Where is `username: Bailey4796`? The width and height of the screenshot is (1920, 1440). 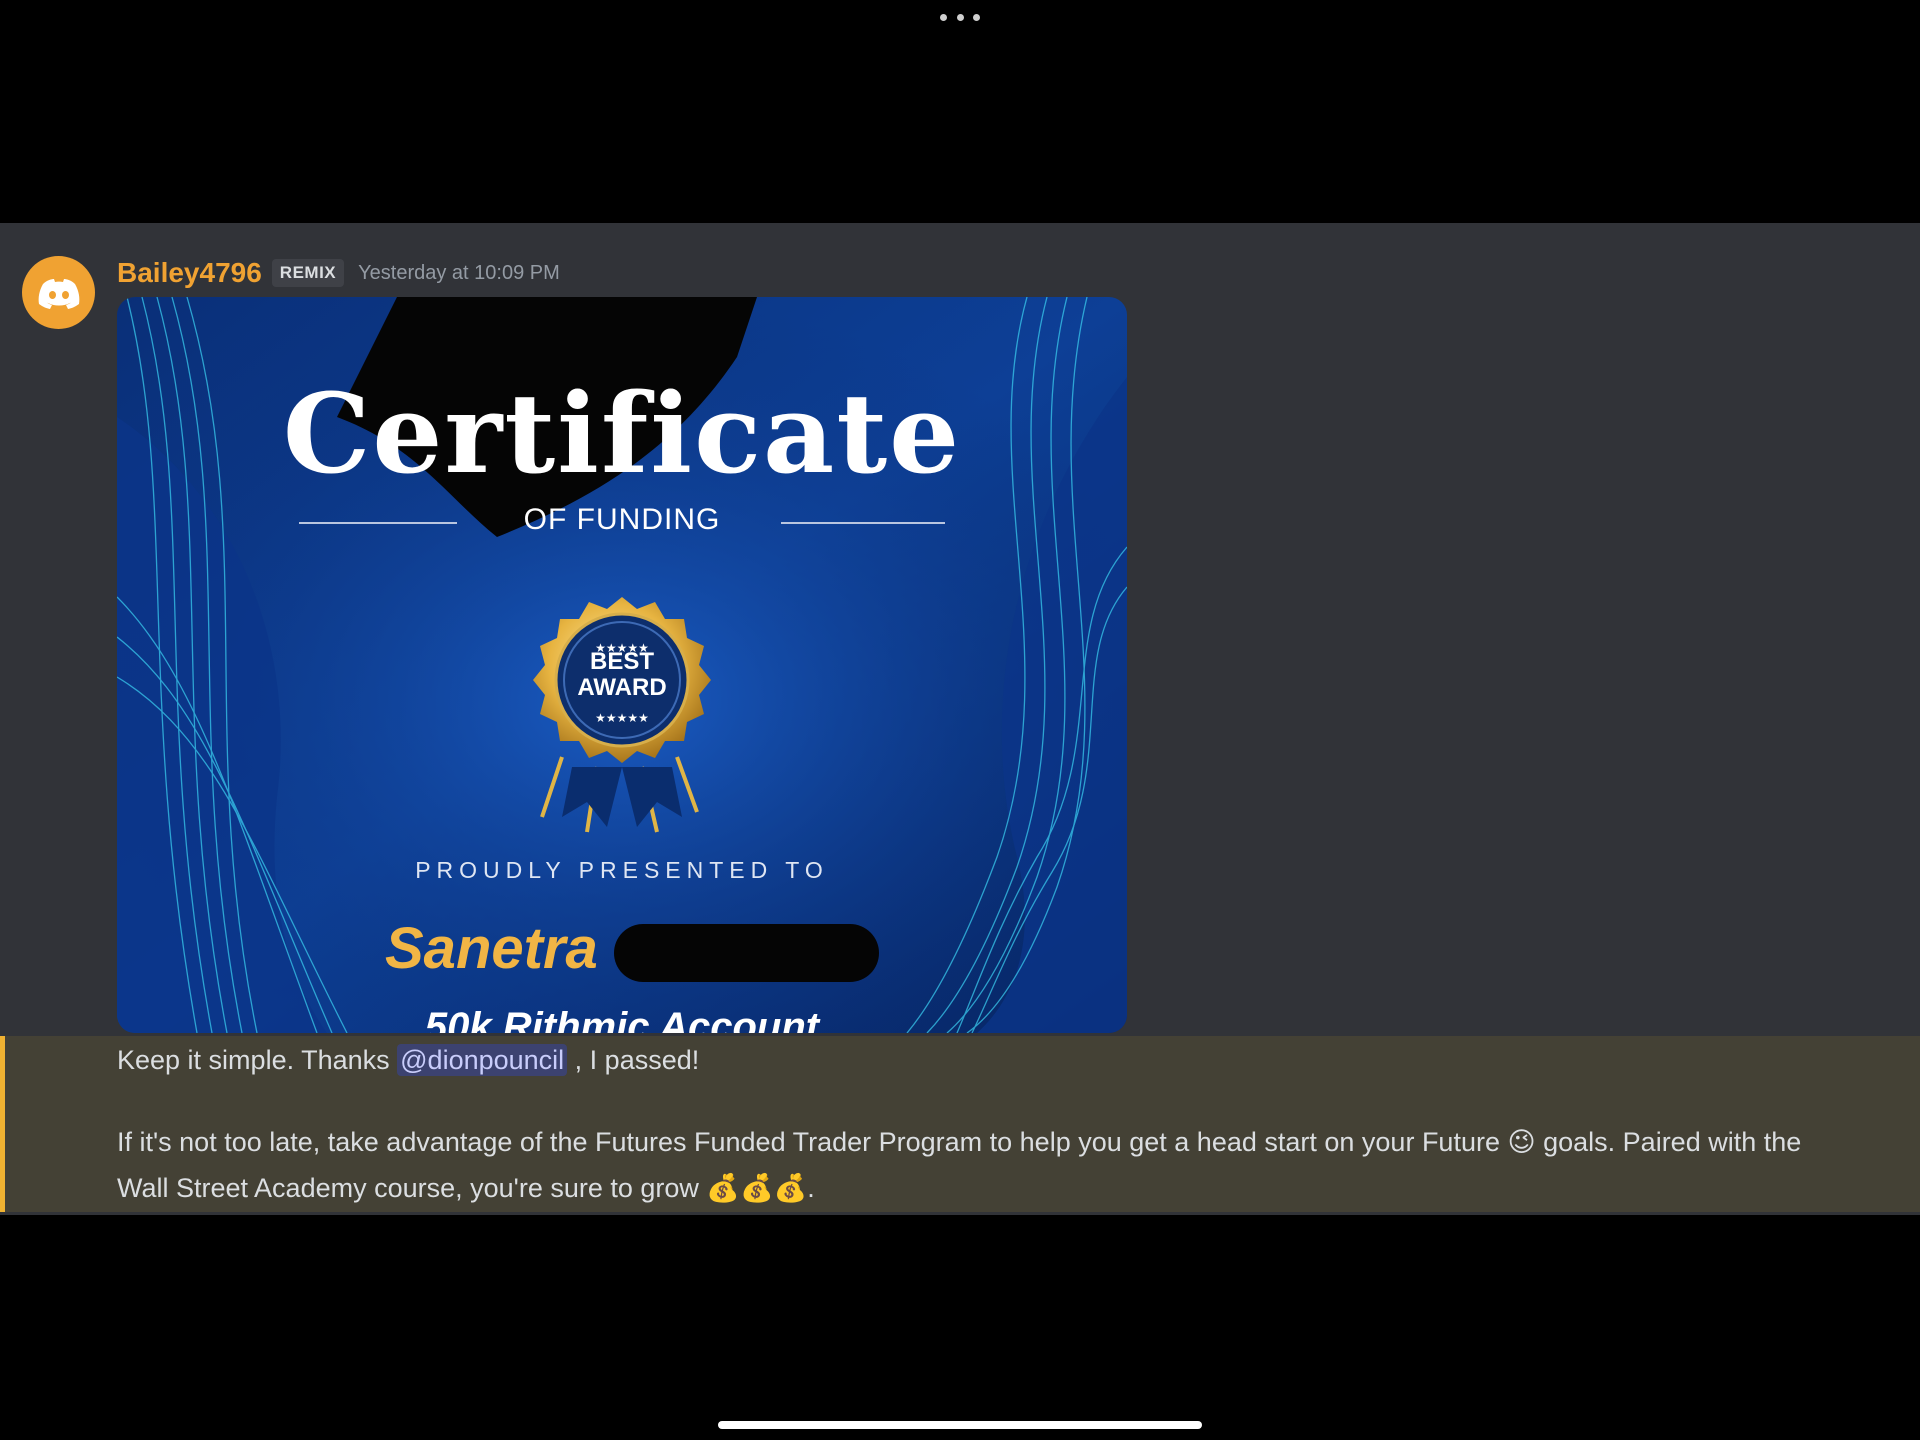
username: Bailey4796 is located at coordinates (189, 273).